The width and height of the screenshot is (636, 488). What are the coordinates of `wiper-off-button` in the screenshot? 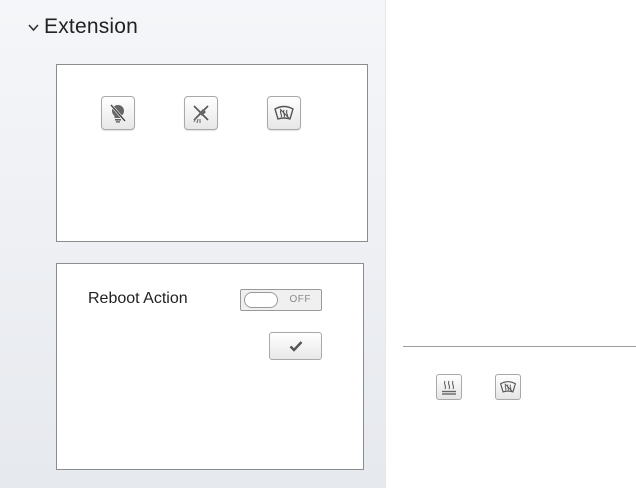 It's located at (201, 113).